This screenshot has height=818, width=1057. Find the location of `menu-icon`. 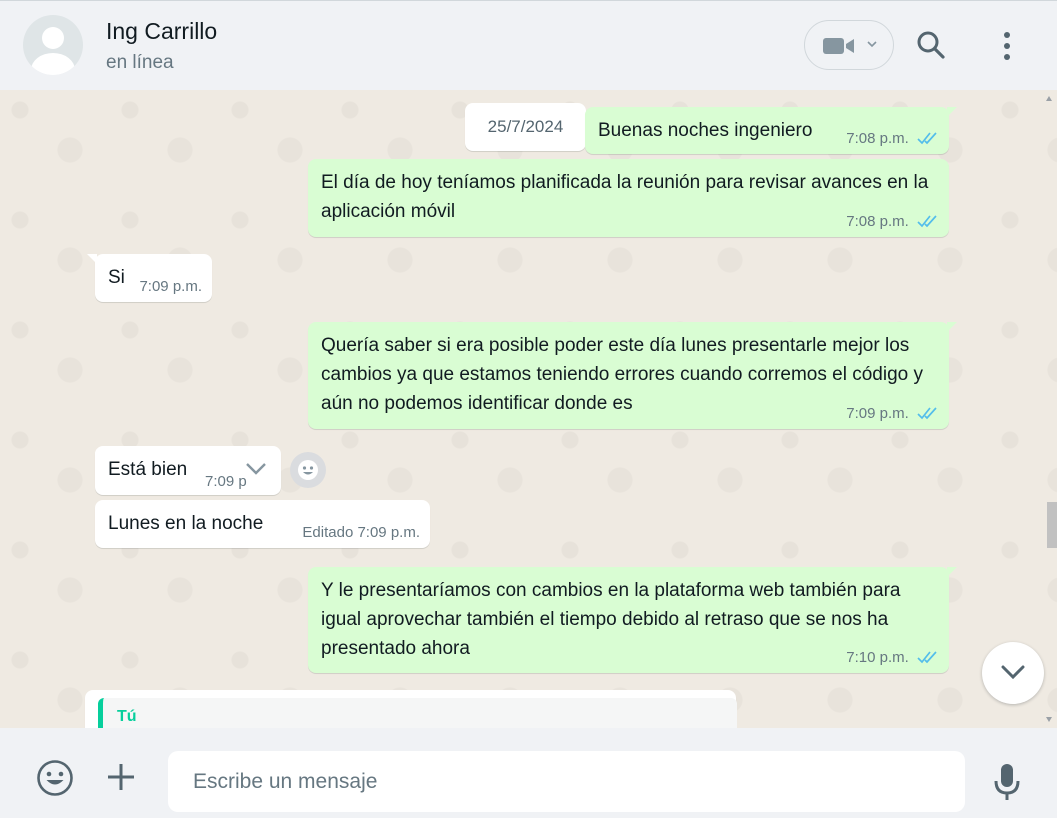

menu-icon is located at coordinates (1007, 46).